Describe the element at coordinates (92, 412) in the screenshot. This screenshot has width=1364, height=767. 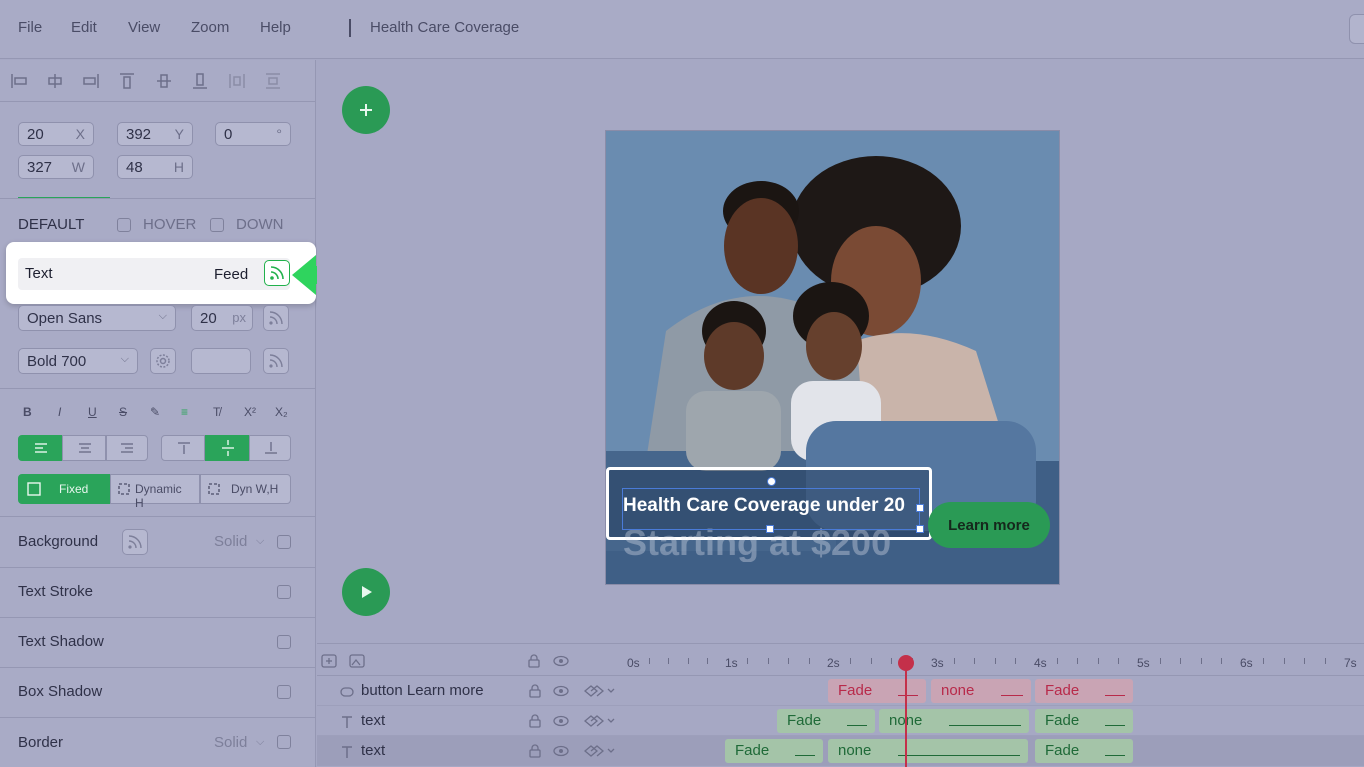
I see `underline-button: U` at that location.